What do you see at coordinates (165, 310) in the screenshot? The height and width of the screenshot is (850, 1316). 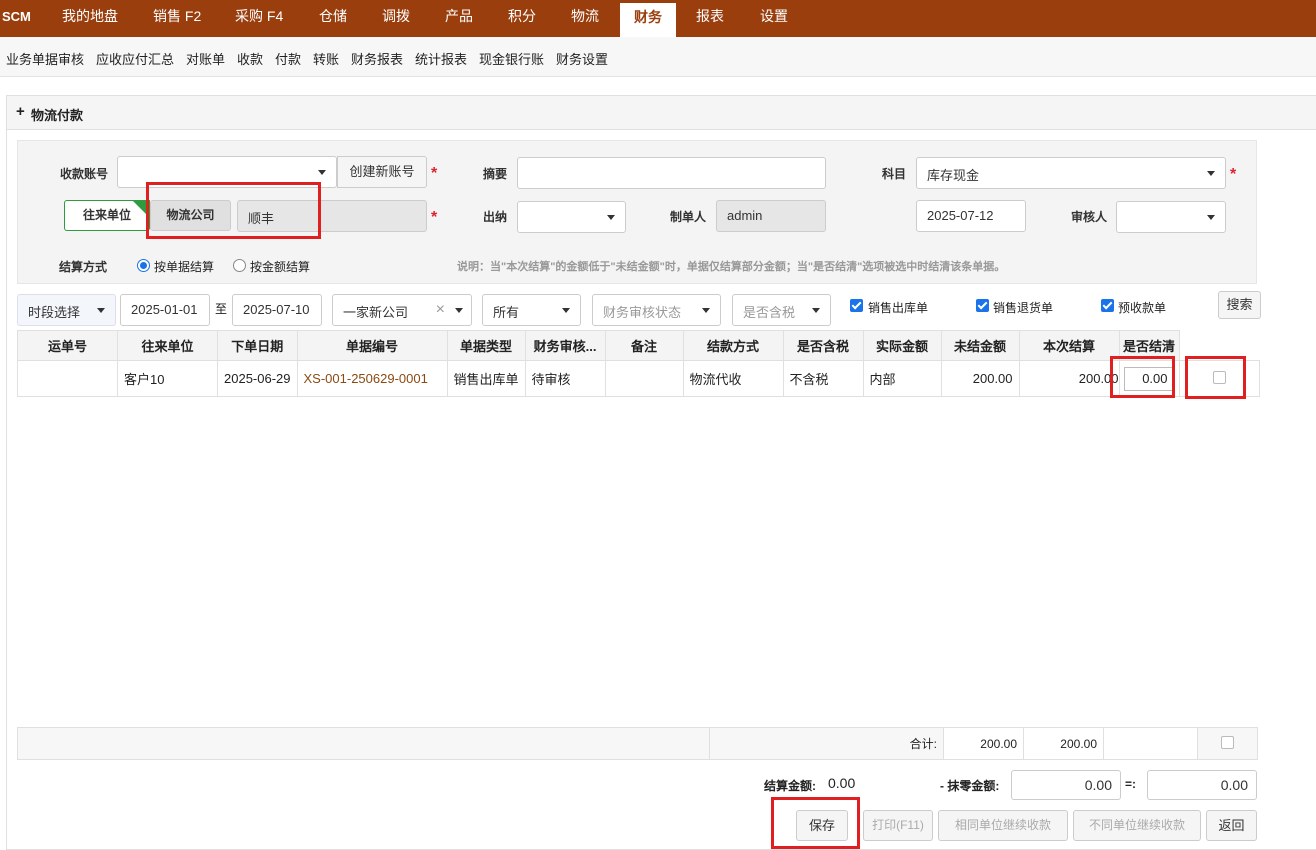 I see `date-from-input: 2025-01-01` at bounding box center [165, 310].